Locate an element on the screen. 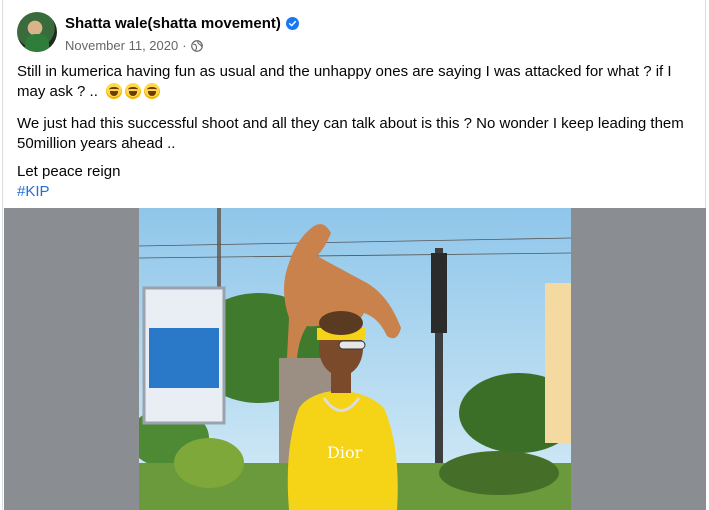 The height and width of the screenshot is (510, 709). avatar is located at coordinates (37, 32).